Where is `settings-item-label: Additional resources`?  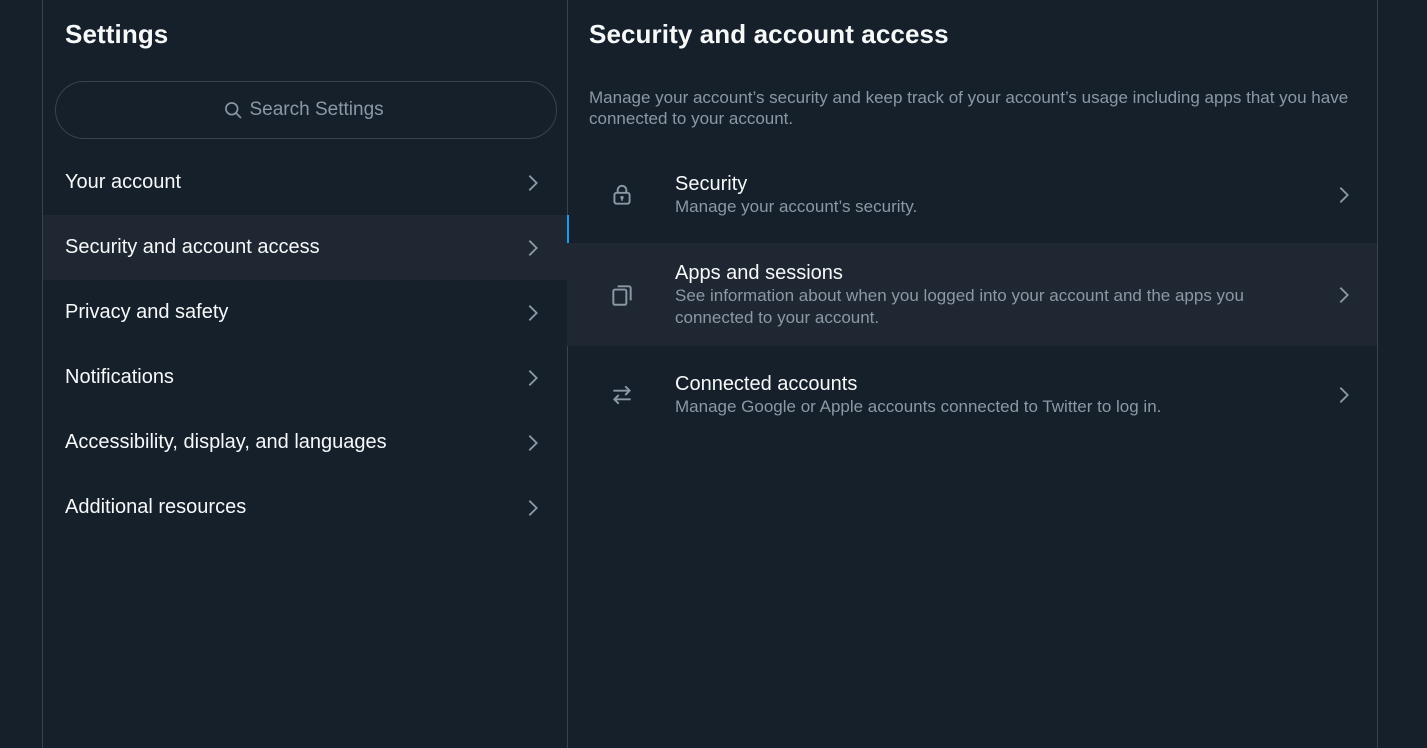 settings-item-label: Additional resources is located at coordinates (156, 507).